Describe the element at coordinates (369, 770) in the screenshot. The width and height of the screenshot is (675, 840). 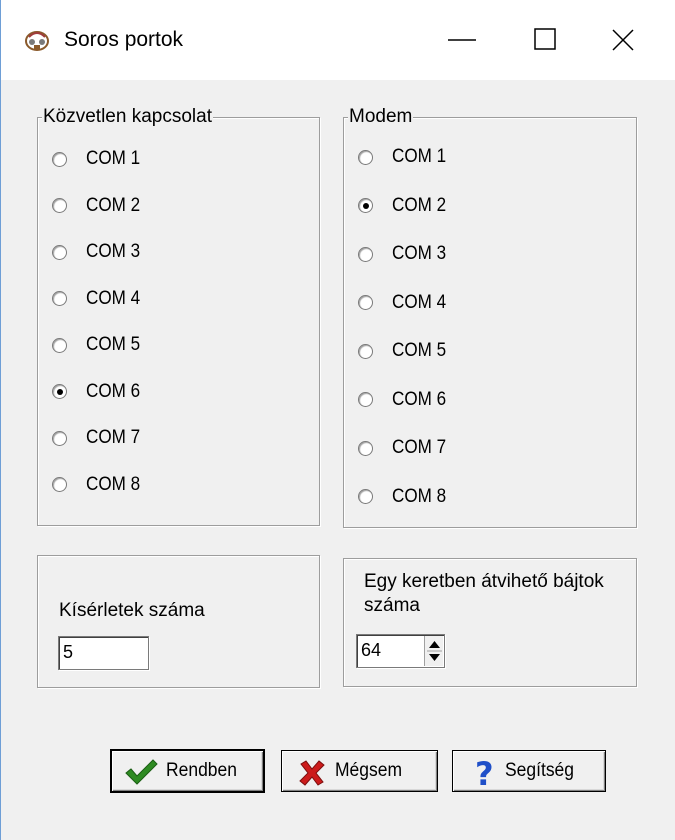
I see `cancel-label: Mégsem` at that location.